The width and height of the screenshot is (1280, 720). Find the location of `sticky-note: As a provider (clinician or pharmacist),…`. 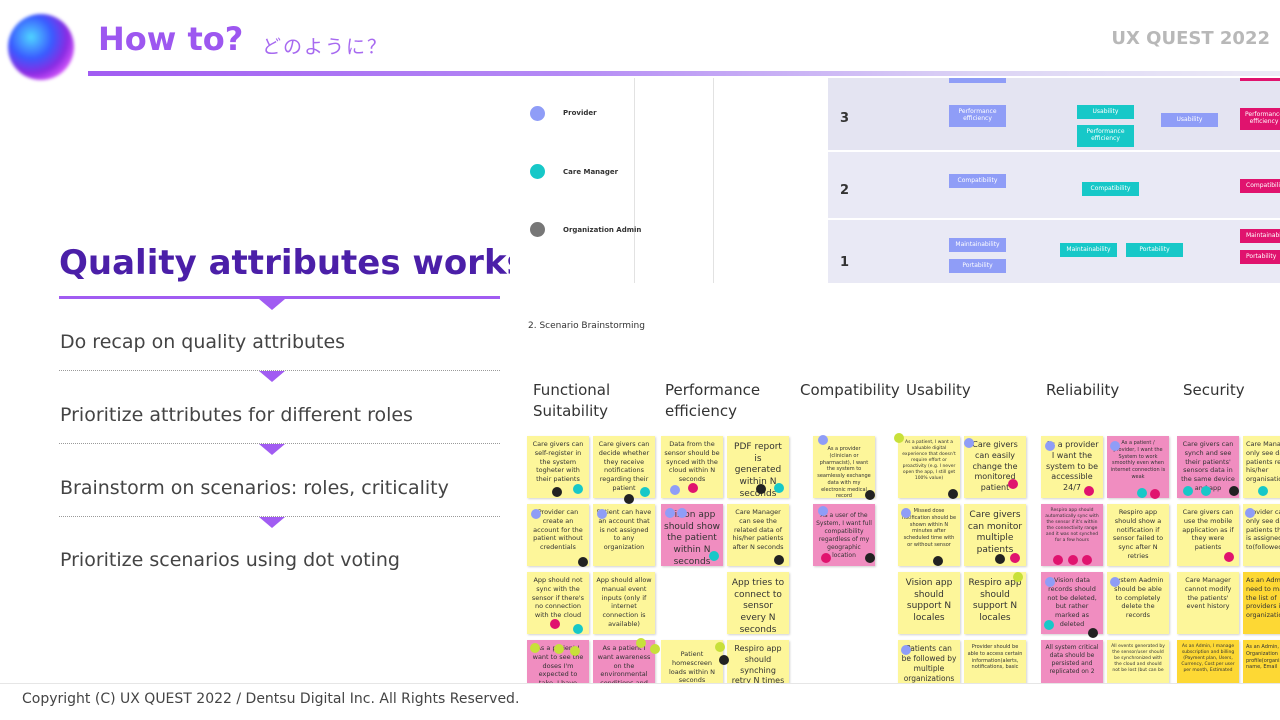

sticky-note: As a provider (clinician or pharmacist),… is located at coordinates (844, 467).